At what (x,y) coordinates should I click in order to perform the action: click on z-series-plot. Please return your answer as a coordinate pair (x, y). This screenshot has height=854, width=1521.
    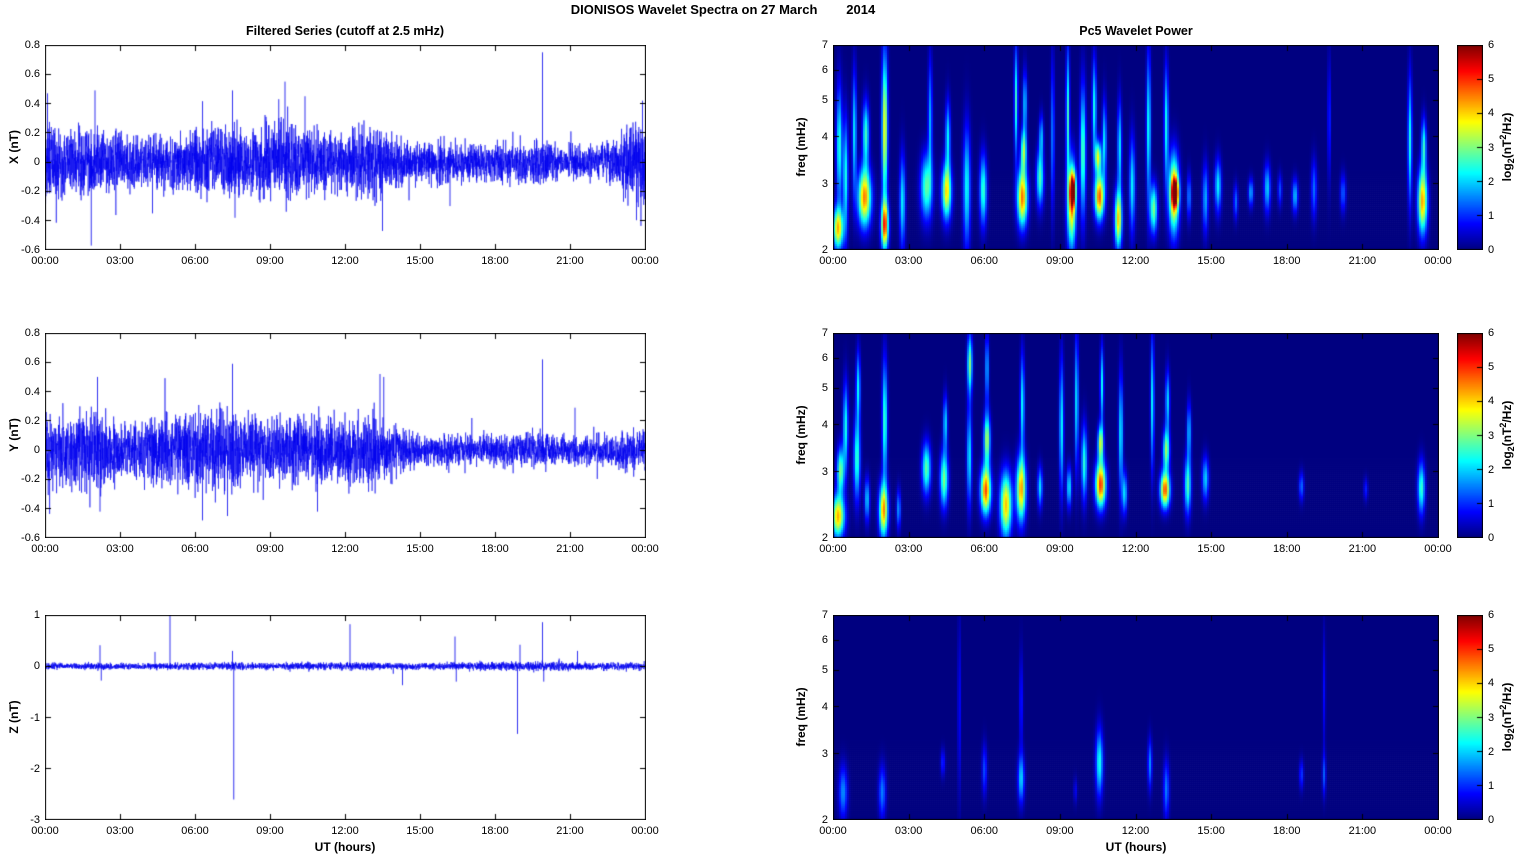
    Looking at the image, I should click on (345, 717).